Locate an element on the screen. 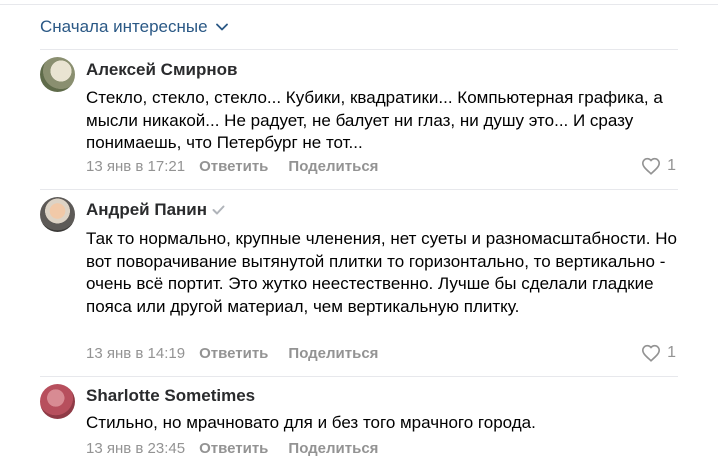  comment-meta: 13 янв в 17:21 Ответить Поделиться is located at coordinates (242, 166).